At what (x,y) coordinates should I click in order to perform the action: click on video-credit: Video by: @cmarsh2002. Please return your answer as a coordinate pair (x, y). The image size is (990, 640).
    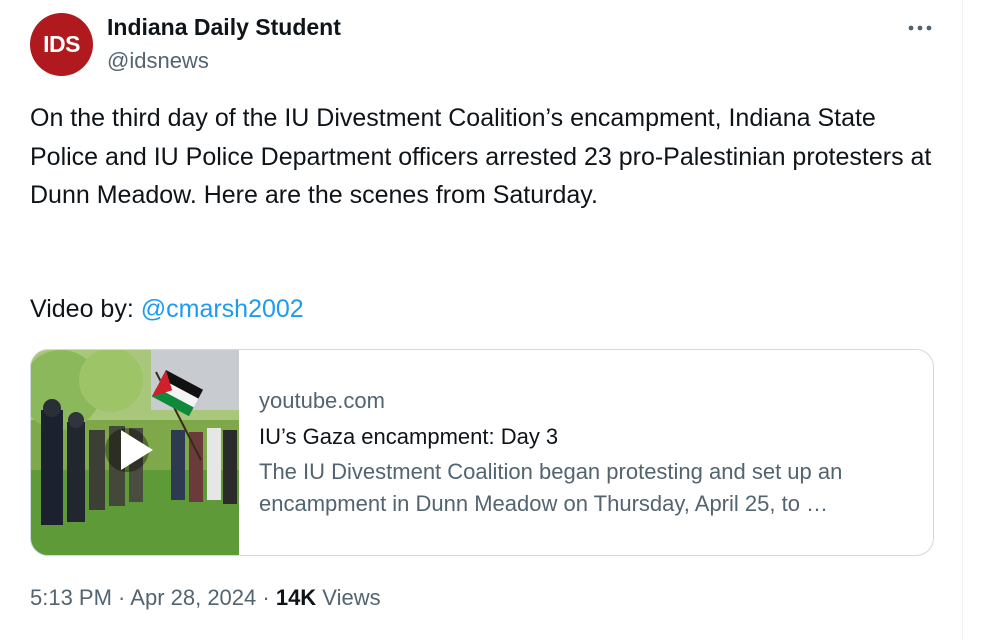
    Looking at the image, I should click on (167, 309).